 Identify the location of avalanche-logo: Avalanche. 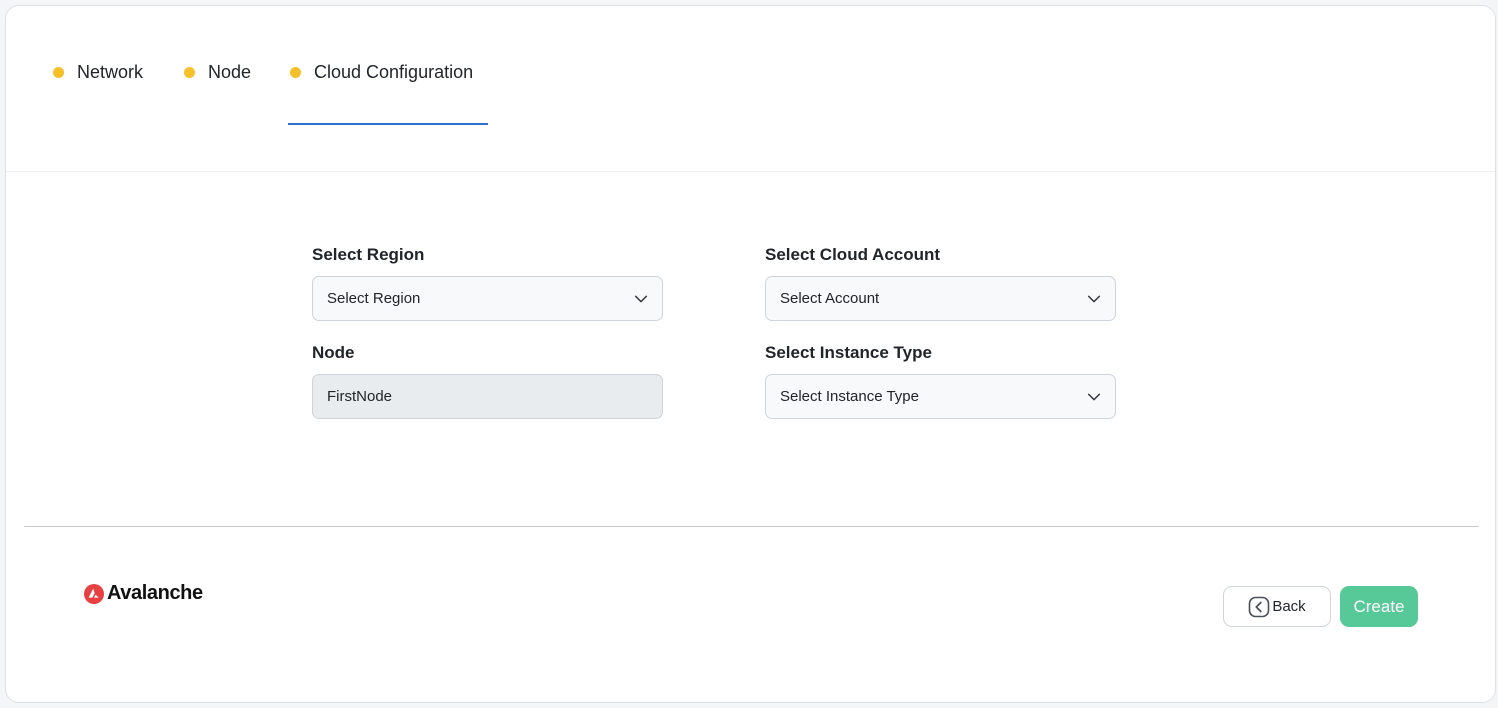
(143, 593).